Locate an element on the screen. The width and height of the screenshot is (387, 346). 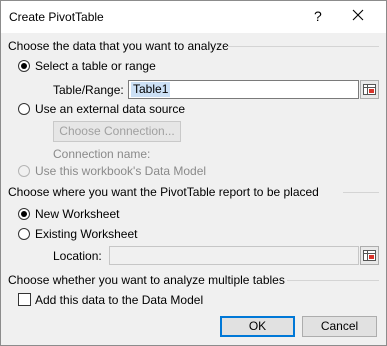
connection-name-label: Connection name: is located at coordinates (102, 154).